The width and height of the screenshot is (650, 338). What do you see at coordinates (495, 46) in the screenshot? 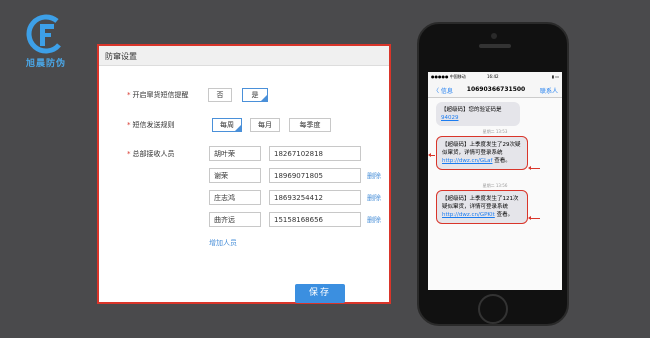
I see `speaker-grille` at bounding box center [495, 46].